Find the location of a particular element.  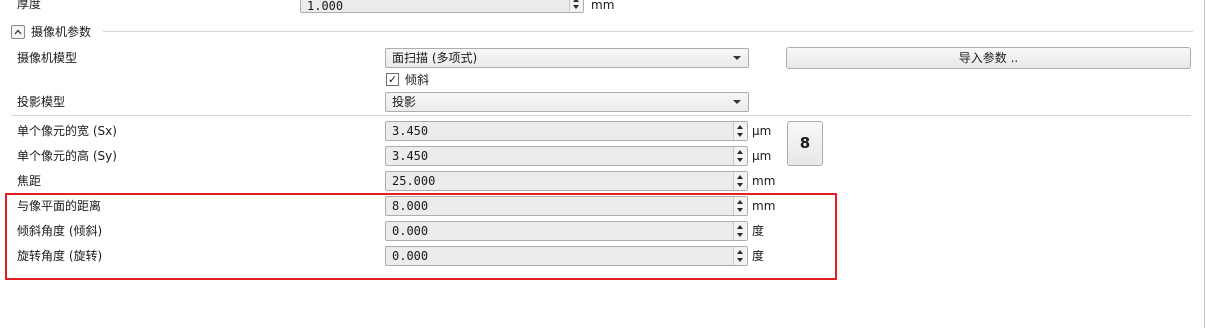

projection-model-label: 投影模型 is located at coordinates (41, 102).